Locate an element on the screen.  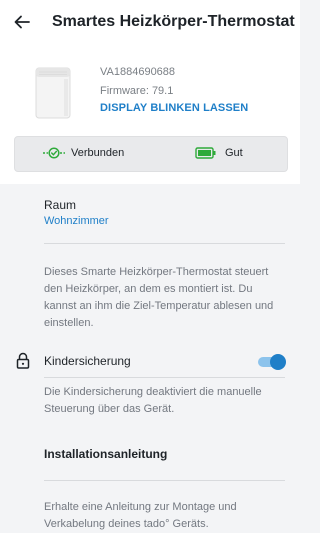
battery-status: Gut is located at coordinates (219, 153).